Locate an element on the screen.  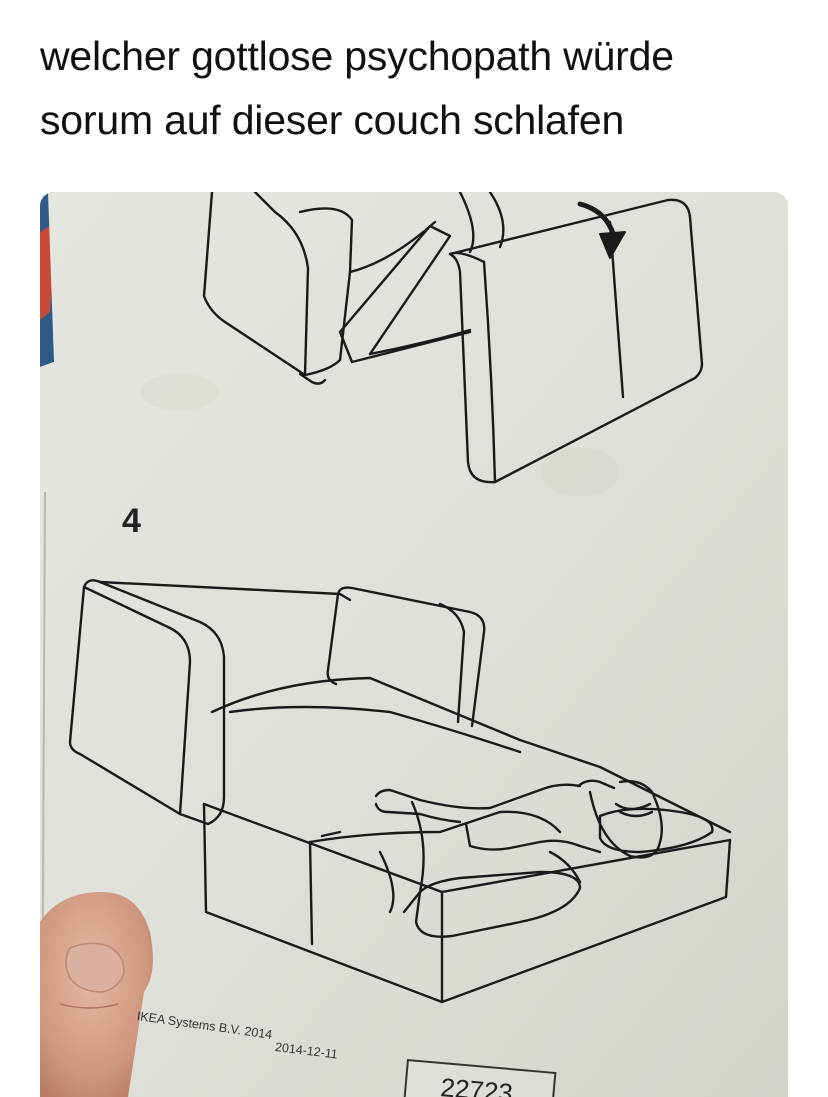
caption-line-1: welcher gottlose psychopath würde is located at coordinates (357, 56).